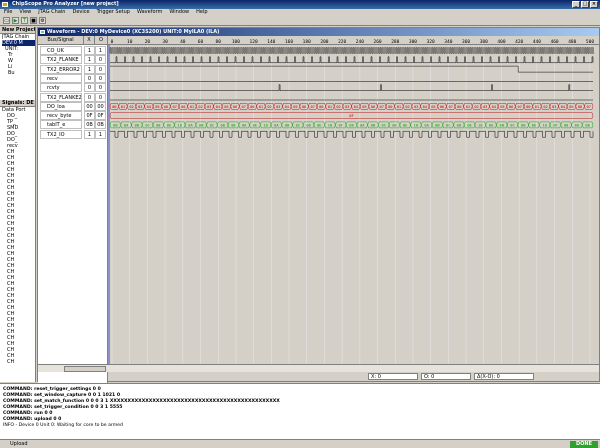 Image resolution: width=600 pixels, height=448 pixels. I want to click on menu-waveform: Waveform, so click(149, 12).